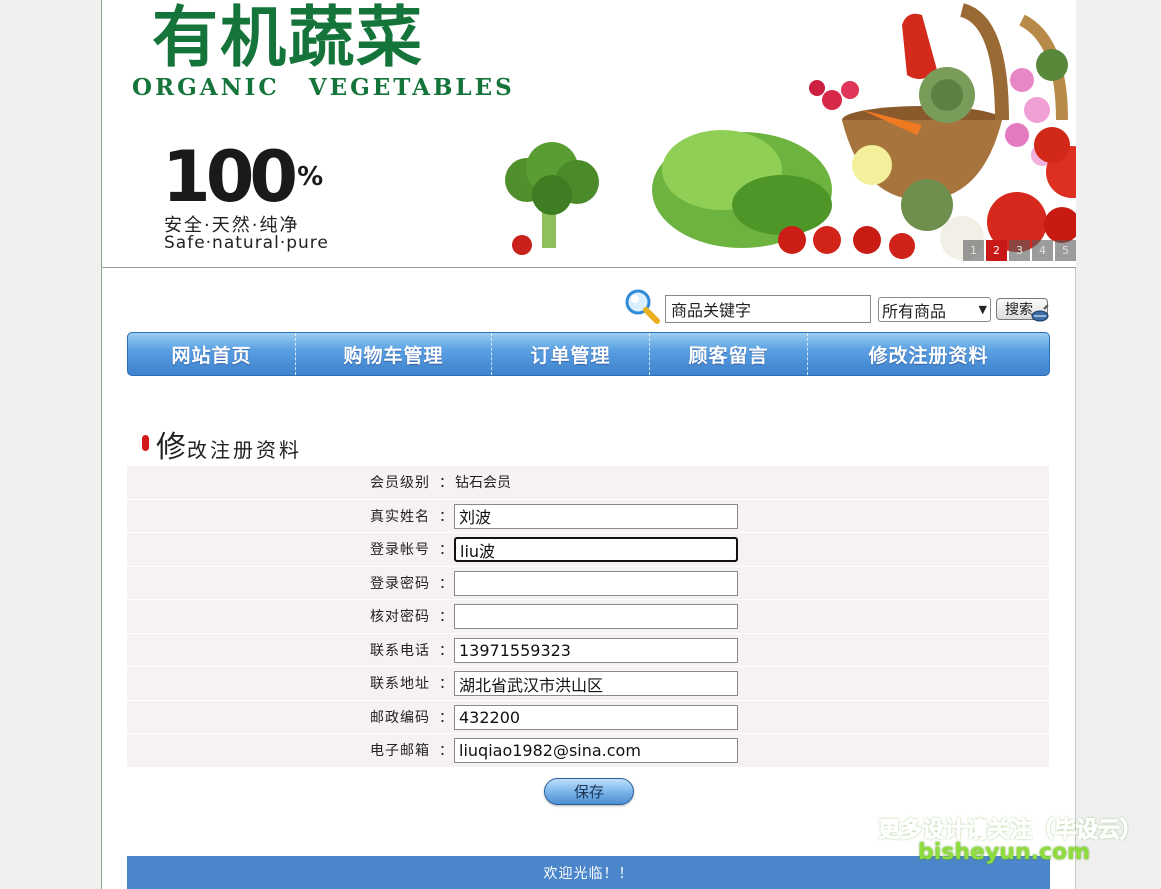 Image resolution: width=1161 pixels, height=889 pixels. I want to click on form-row-phone: 联系电话 ：, so click(588, 650).